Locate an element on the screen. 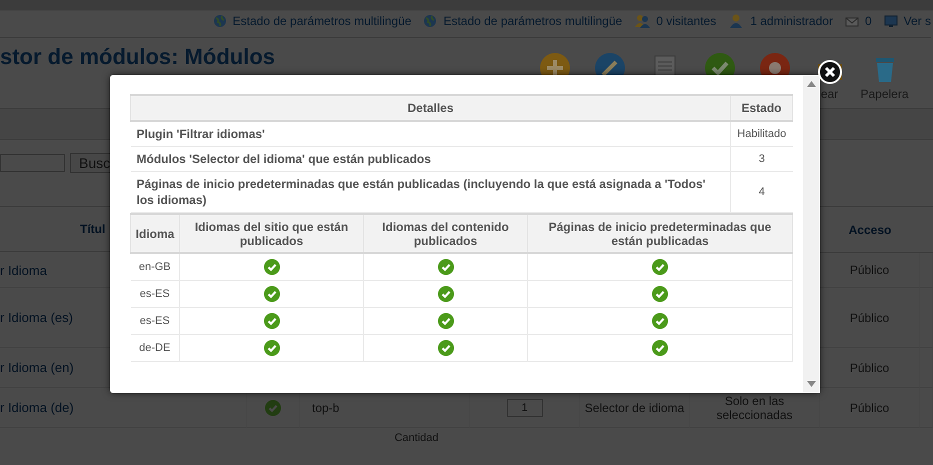 This screenshot has width=933, height=465. column-header: Estado is located at coordinates (761, 108).